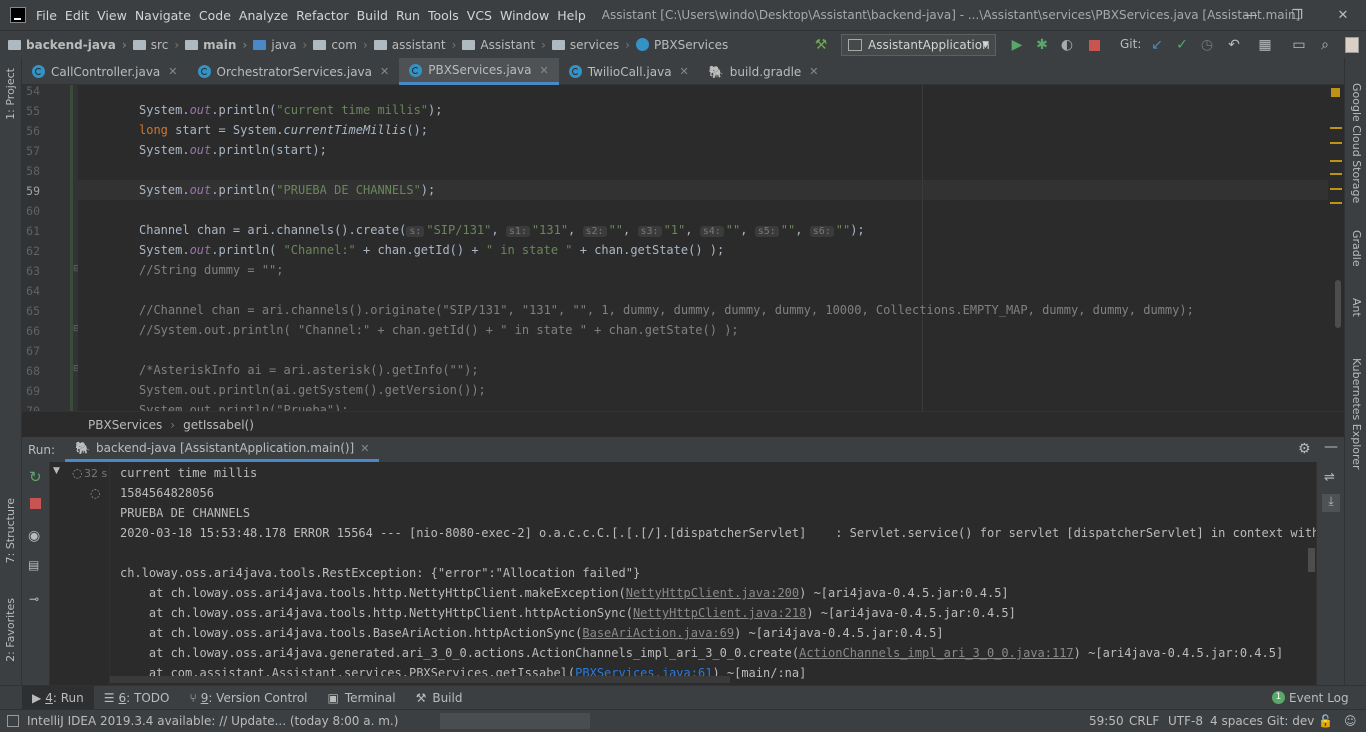  Describe the element at coordinates (1336, 248) in the screenshot. I see `editor-error-stripe` at that location.